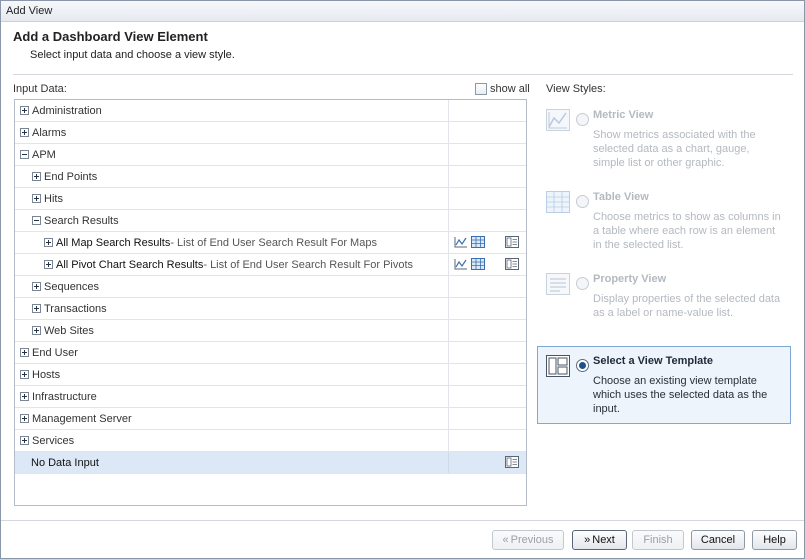 Image resolution: width=805 pixels, height=559 pixels. Describe the element at coordinates (402, 11) in the screenshot. I see `title-bar: Add View` at that location.